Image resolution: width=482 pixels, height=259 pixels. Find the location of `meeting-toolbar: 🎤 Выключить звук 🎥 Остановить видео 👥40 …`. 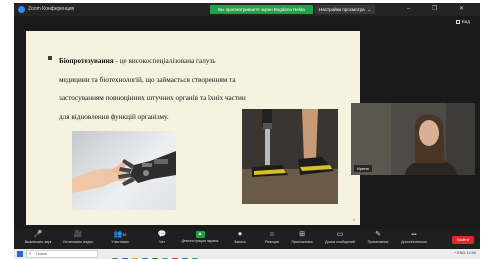

meeting-toolbar: 🎤 Выключить звук 🎥 Остановить видео 👥40 … is located at coordinates (247, 239).